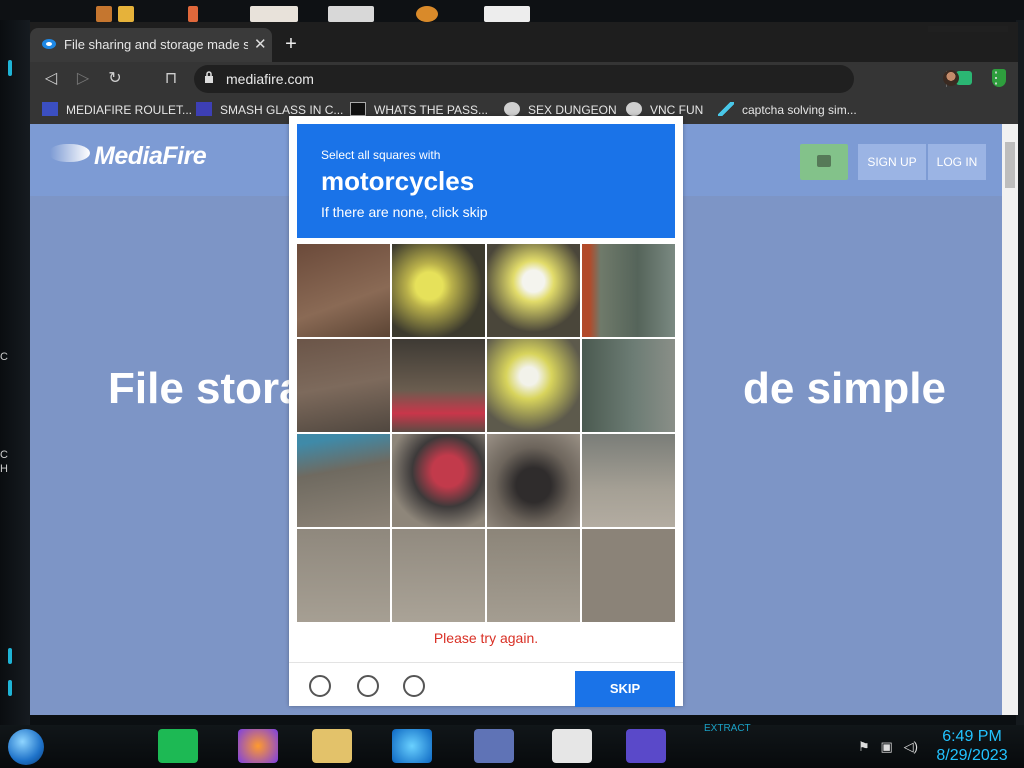 This screenshot has height=768, width=1024. What do you see at coordinates (957, 162) in the screenshot?
I see `log-in-button: LOG IN` at bounding box center [957, 162].